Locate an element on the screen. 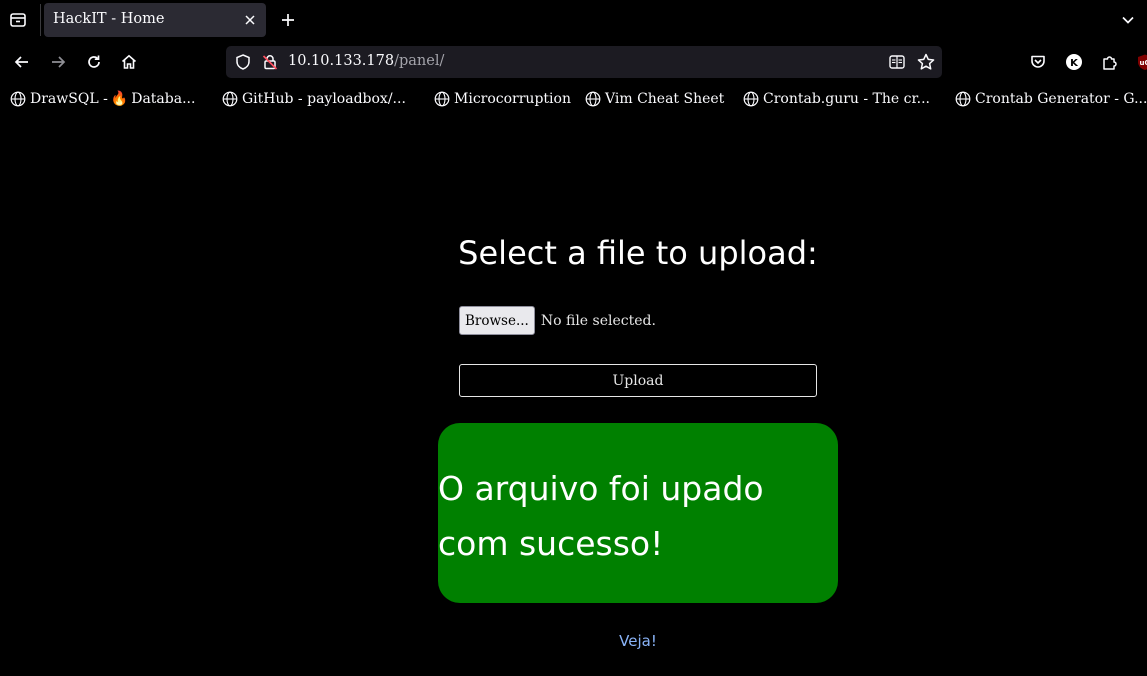 The width and height of the screenshot is (1147, 676). account-k-icon: K is located at coordinates (1074, 62).